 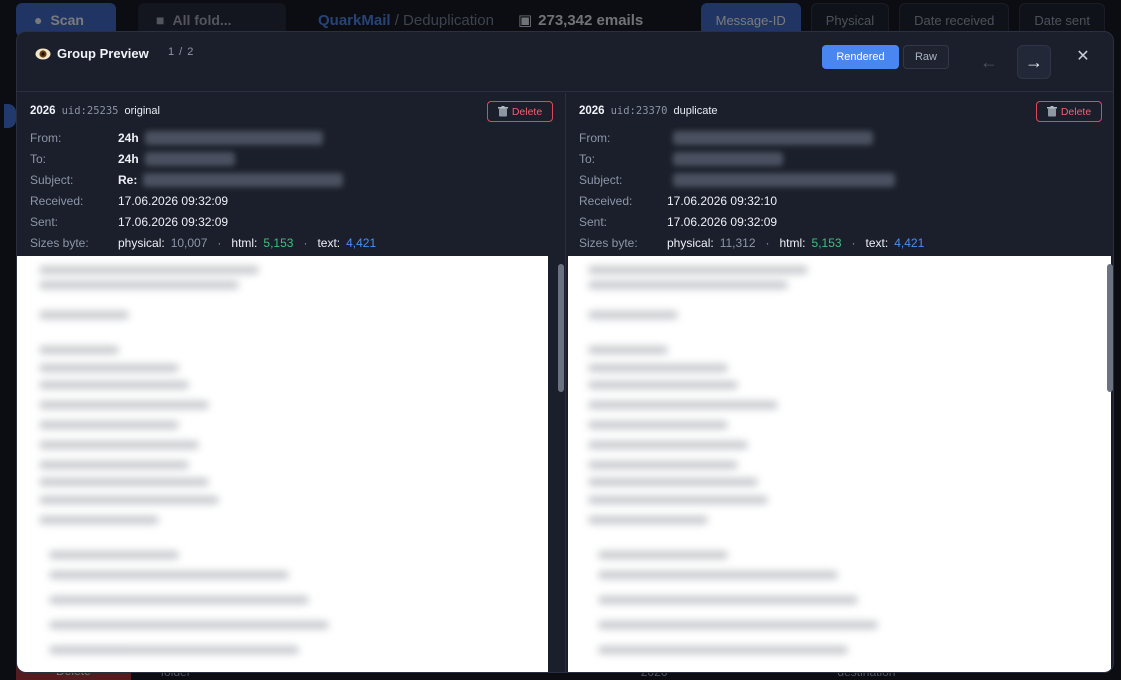 What do you see at coordinates (128, 158) in the screenshot?
I see `to-value: 24h` at bounding box center [128, 158].